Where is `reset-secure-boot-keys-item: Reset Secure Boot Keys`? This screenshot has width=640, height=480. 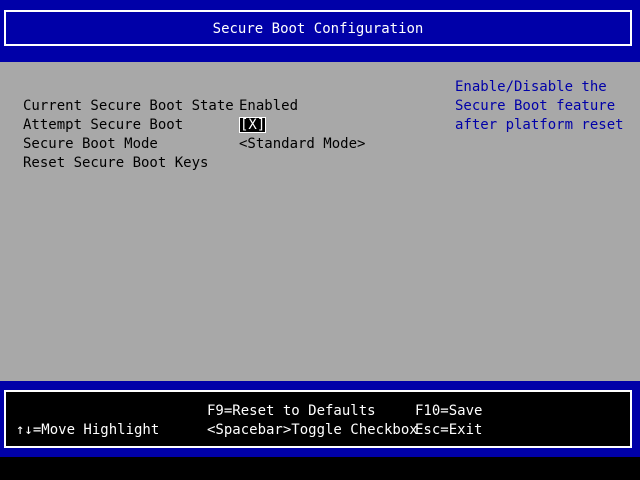
reset-secure-boot-keys-item: Reset Secure Boot Keys is located at coordinates (115, 163).